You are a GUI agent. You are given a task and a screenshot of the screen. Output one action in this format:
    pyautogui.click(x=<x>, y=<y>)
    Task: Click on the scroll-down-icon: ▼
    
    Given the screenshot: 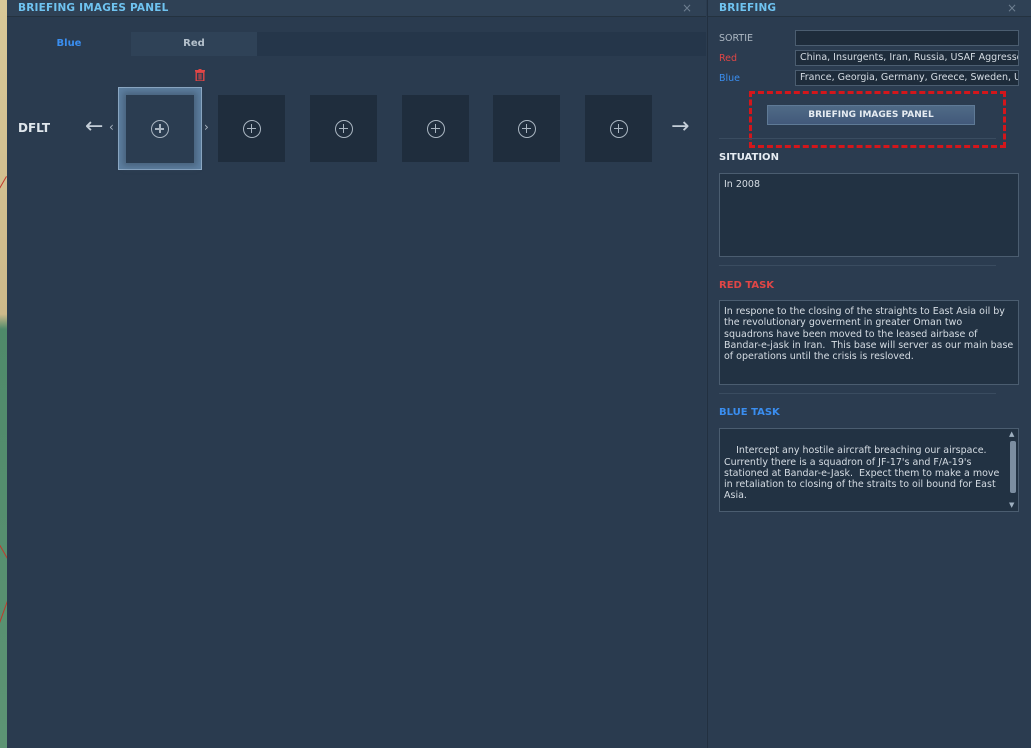 What is the action you would take?
    pyautogui.click(x=1012, y=505)
    